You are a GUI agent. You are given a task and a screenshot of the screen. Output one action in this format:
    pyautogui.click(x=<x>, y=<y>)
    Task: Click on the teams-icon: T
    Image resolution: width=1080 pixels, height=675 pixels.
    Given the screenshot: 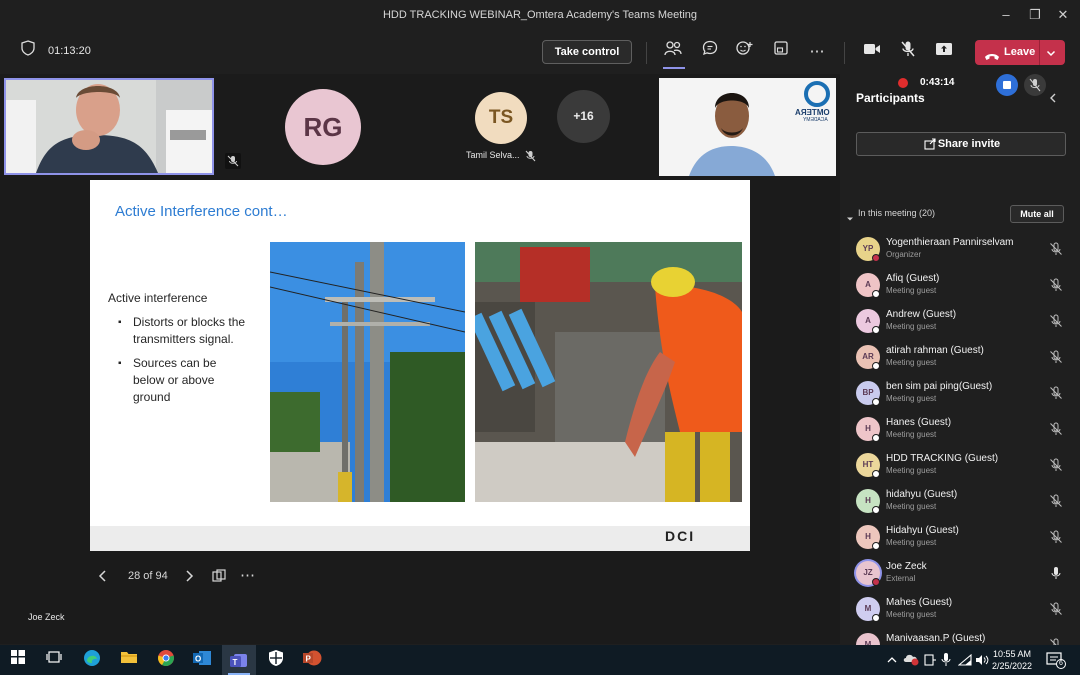 What is the action you would take?
    pyautogui.click(x=238, y=660)
    